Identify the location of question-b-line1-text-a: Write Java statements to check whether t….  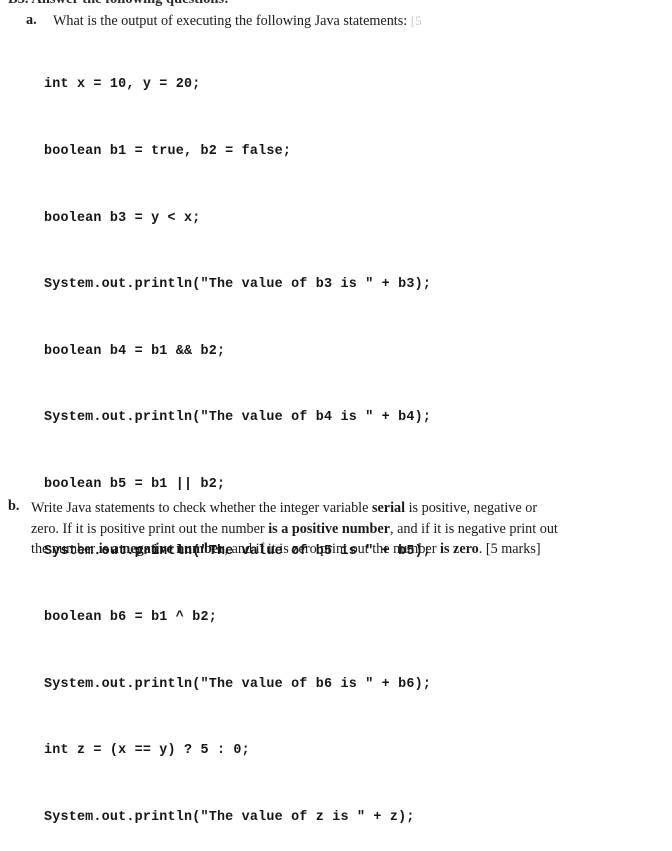
(201, 508).